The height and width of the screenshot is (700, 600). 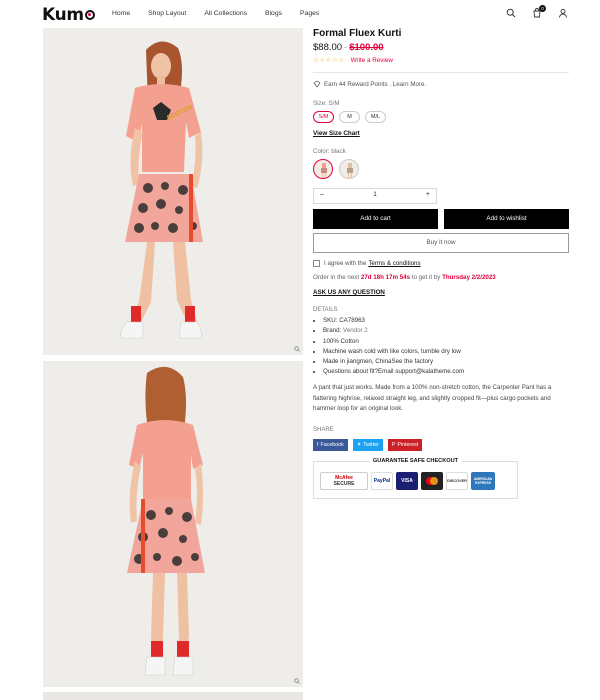 I want to click on pinterest-icon: P, so click(x=393, y=444).